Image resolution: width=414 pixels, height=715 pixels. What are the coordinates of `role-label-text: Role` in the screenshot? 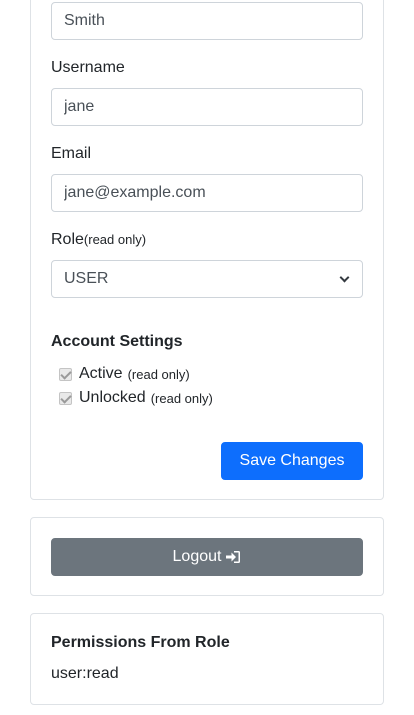 It's located at (67, 239).